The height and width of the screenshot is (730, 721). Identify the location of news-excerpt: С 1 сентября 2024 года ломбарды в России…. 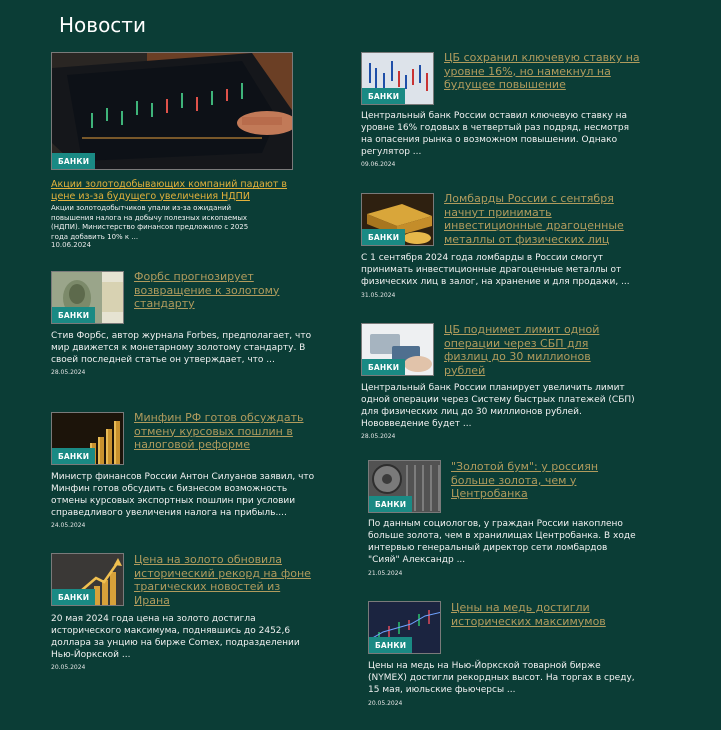
(495, 270).